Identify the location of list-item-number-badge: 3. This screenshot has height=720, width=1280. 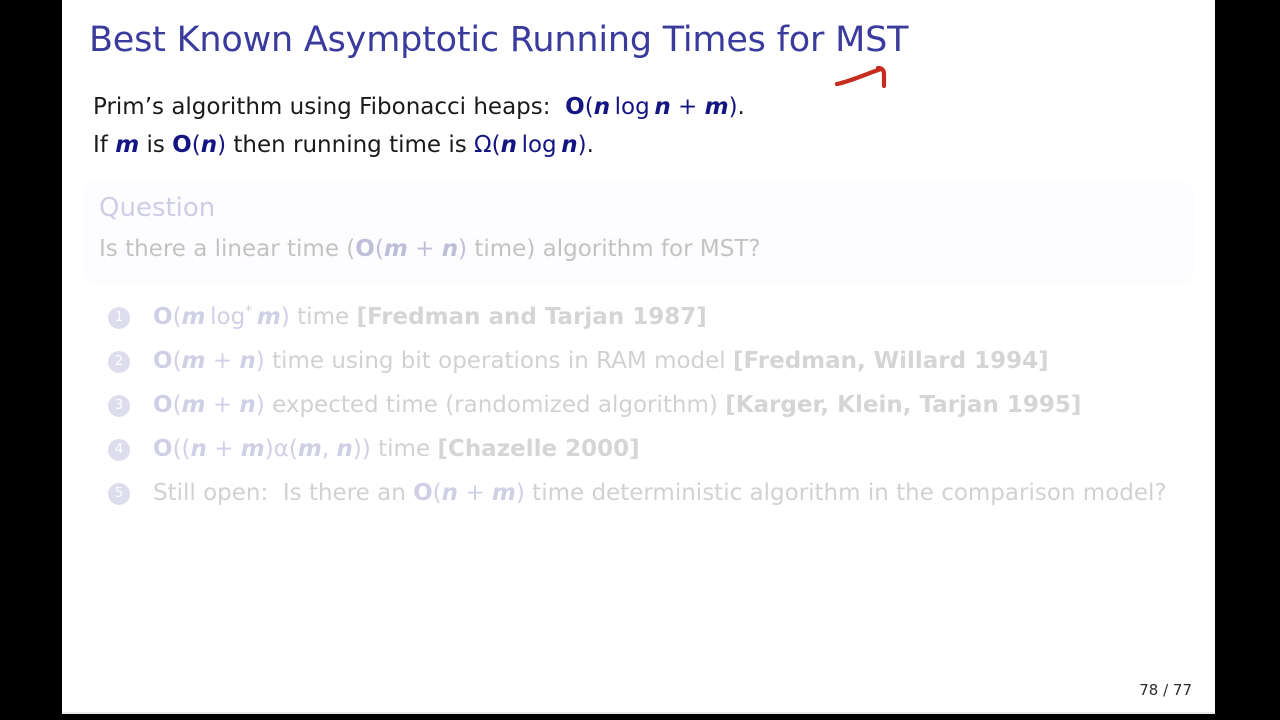
(119, 406).